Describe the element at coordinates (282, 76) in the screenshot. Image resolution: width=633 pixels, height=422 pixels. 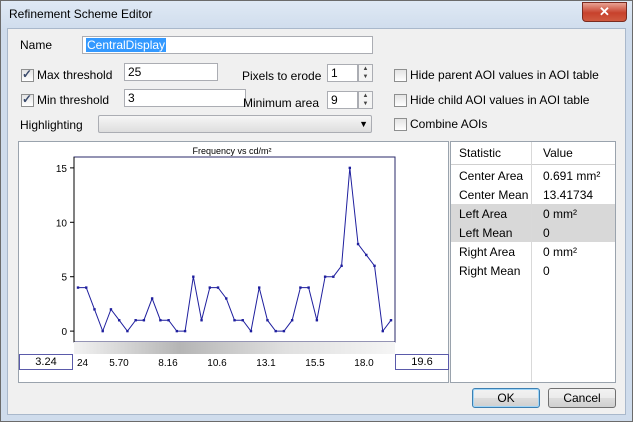
I see `pixels-to-erode-label: Pixels to erode` at that location.